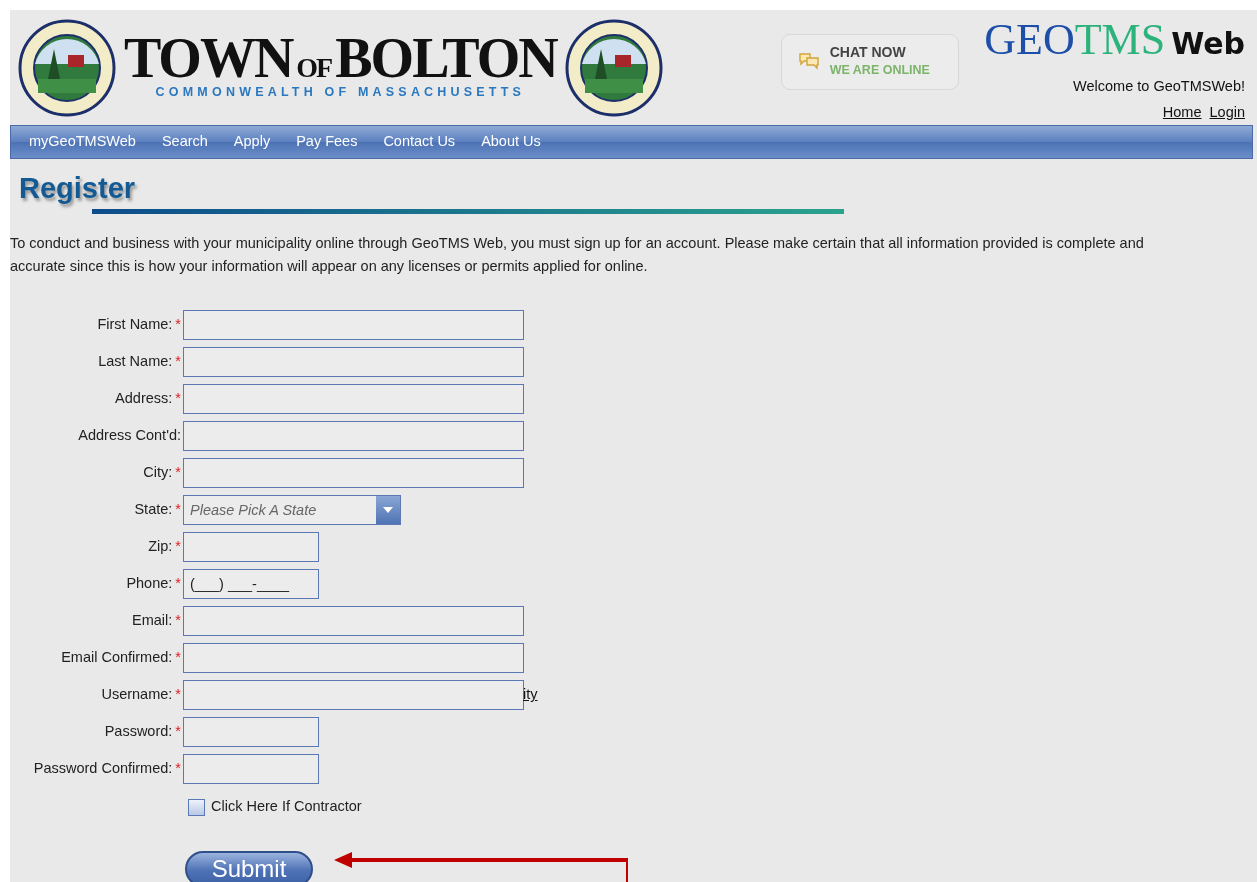 The image size is (1257, 882). I want to click on checkbox-label: Click Here If Contractor, so click(286, 807).